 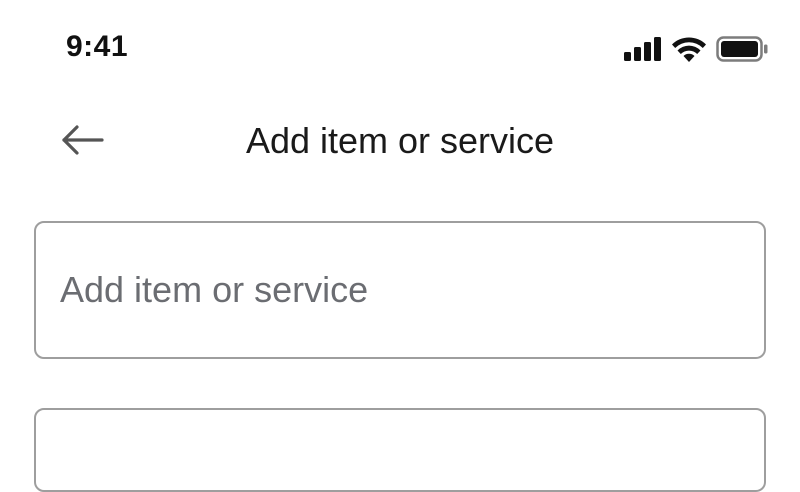 I want to click on status-time: 9:41, so click(x=97, y=46).